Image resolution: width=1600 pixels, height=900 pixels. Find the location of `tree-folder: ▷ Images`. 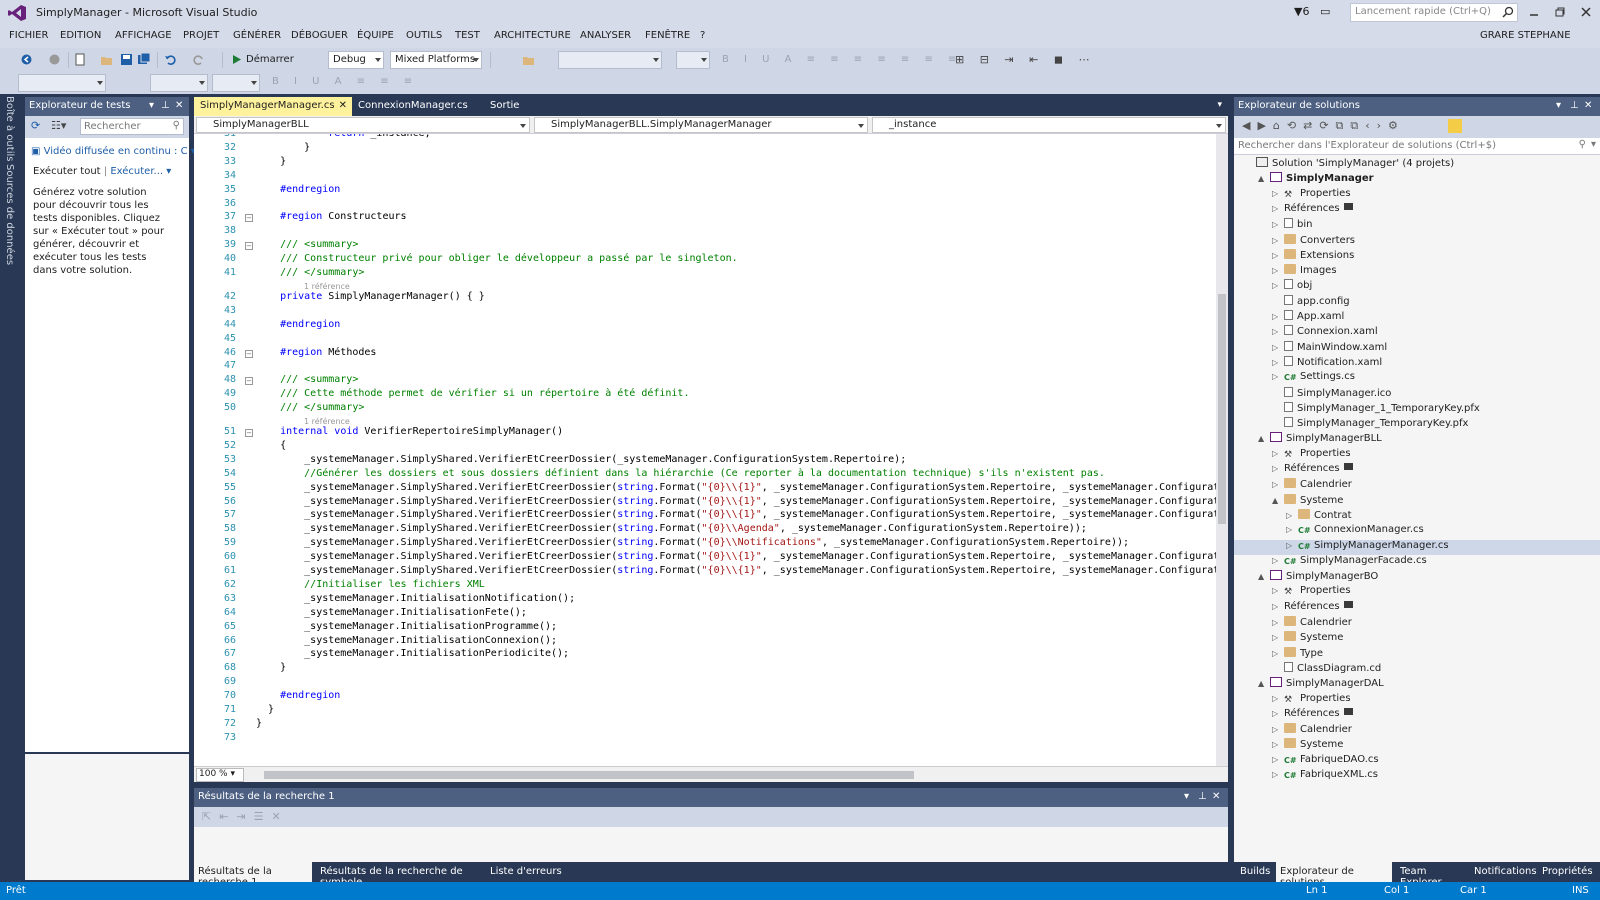

tree-folder: ▷ Images is located at coordinates (1417, 271).